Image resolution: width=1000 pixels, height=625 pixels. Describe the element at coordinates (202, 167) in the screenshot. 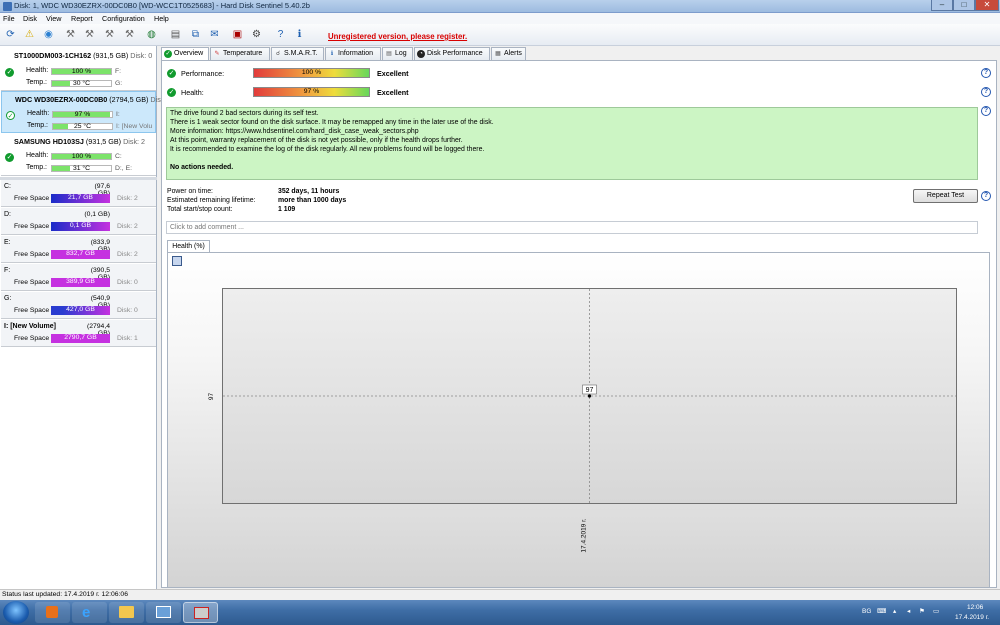

I see `message-summary: No actions needed.` at that location.